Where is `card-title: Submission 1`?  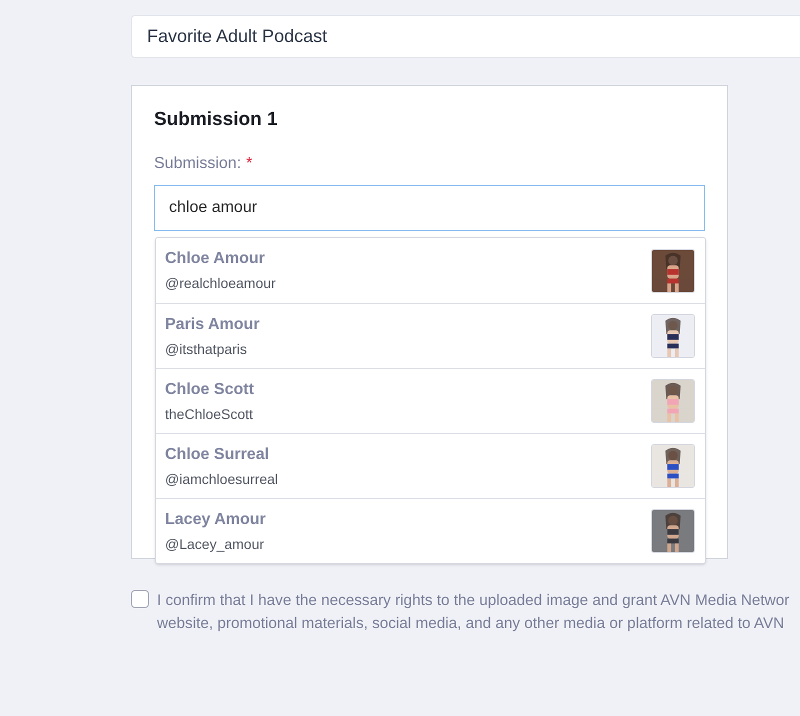
card-title: Submission 1 is located at coordinates (216, 120).